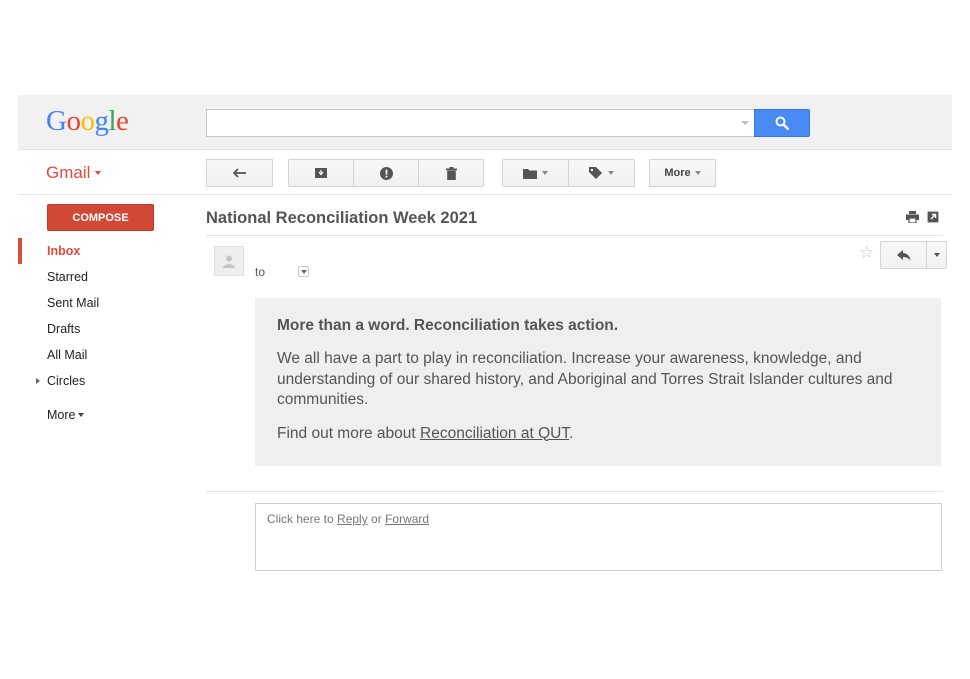 This screenshot has width=970, height=679. What do you see at coordinates (574, 235) in the screenshot?
I see `subject-divider` at bounding box center [574, 235].